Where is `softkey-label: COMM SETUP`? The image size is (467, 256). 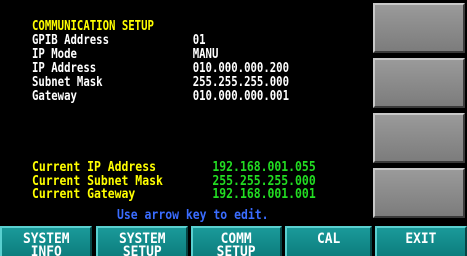 softkey-label: COMM SETUP is located at coordinates (236, 243).